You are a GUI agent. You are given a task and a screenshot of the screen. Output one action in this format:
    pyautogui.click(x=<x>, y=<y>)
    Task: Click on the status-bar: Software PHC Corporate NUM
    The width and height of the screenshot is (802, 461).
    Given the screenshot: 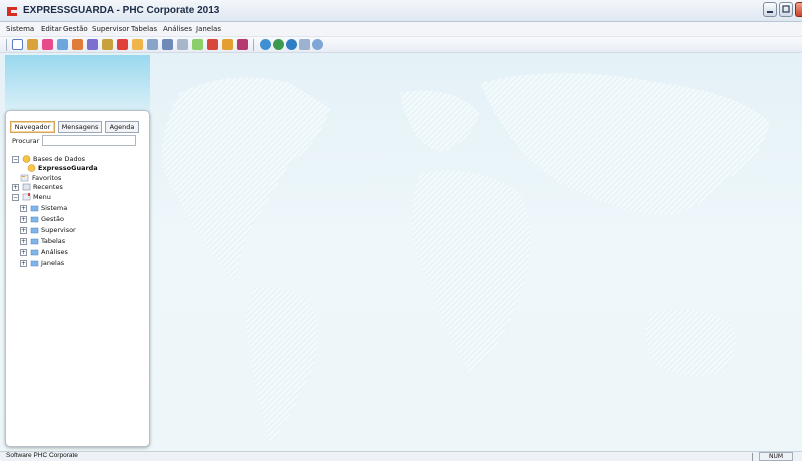 What is the action you would take?
    pyautogui.click(x=401, y=456)
    